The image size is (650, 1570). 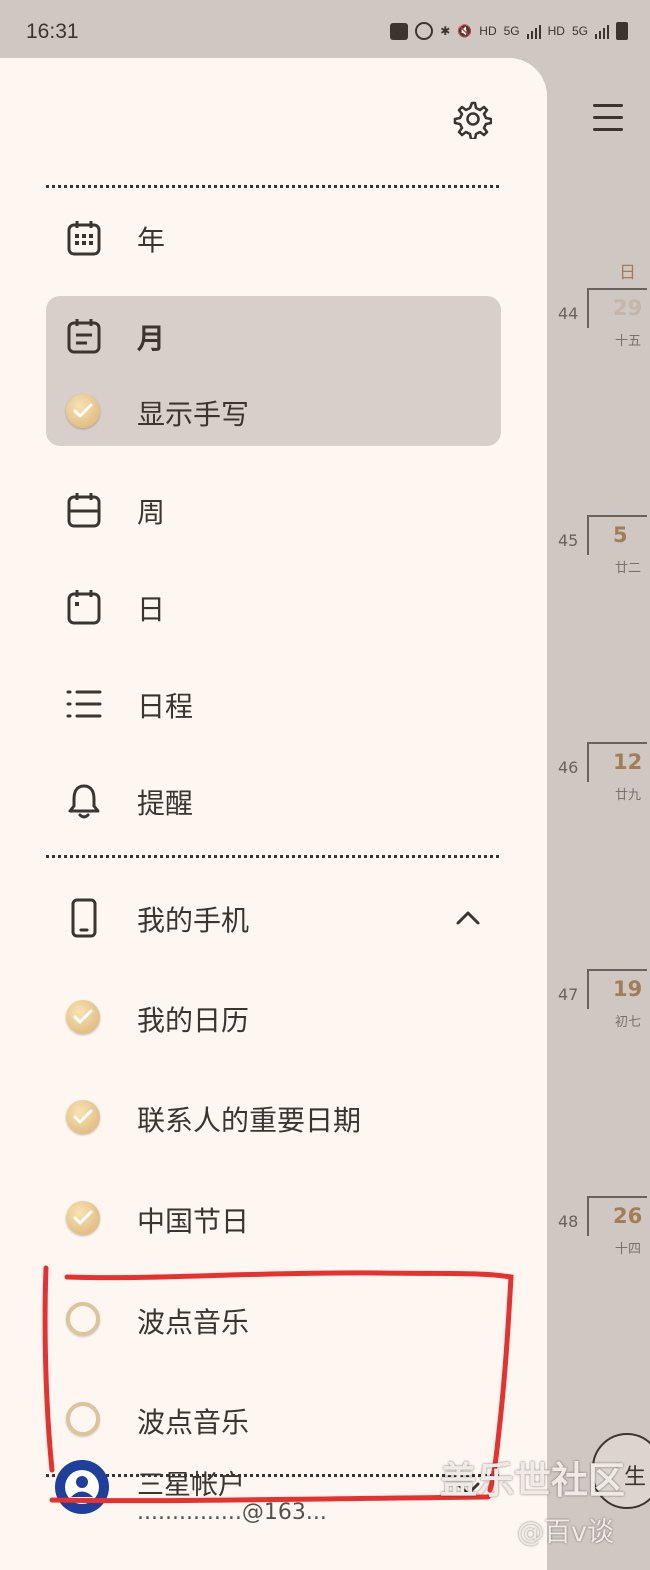 What do you see at coordinates (468, 918) in the screenshot?
I see `chevron-up-icon` at bounding box center [468, 918].